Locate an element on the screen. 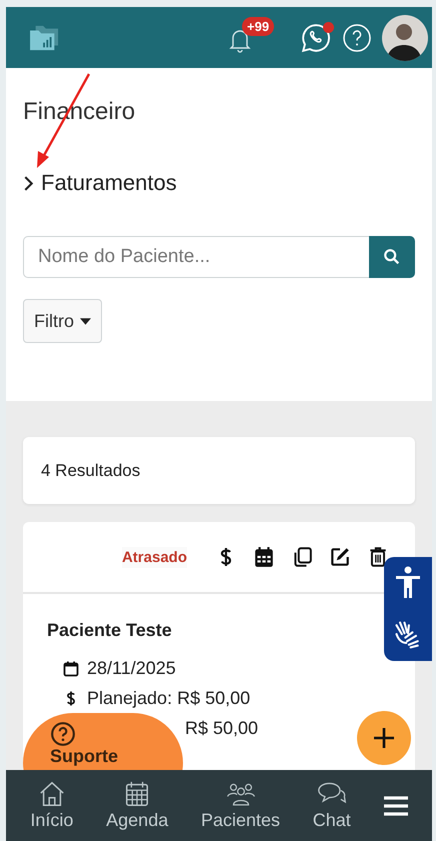  planned-amount: Planejado: R$ 50,00 is located at coordinates (168, 698).